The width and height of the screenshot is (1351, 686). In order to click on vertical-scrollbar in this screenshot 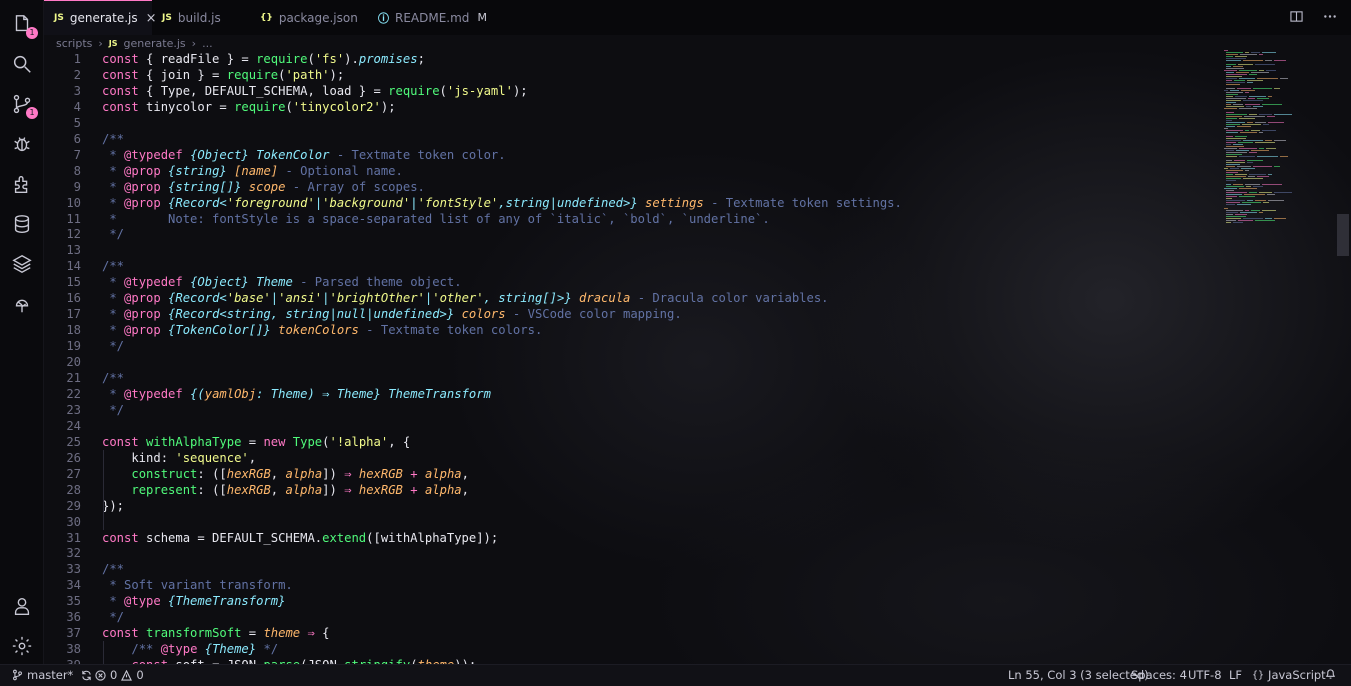, I will do `click(1343, 357)`.